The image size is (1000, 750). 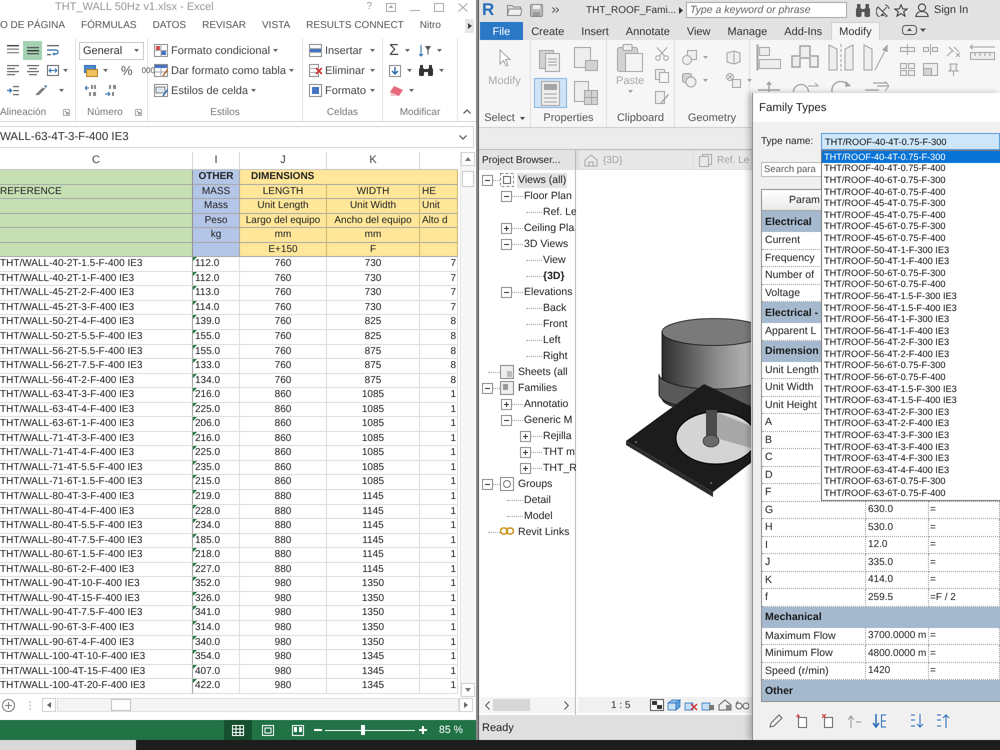 What do you see at coordinates (342, 112) in the screenshot?
I see `group-label: Celdas` at bounding box center [342, 112].